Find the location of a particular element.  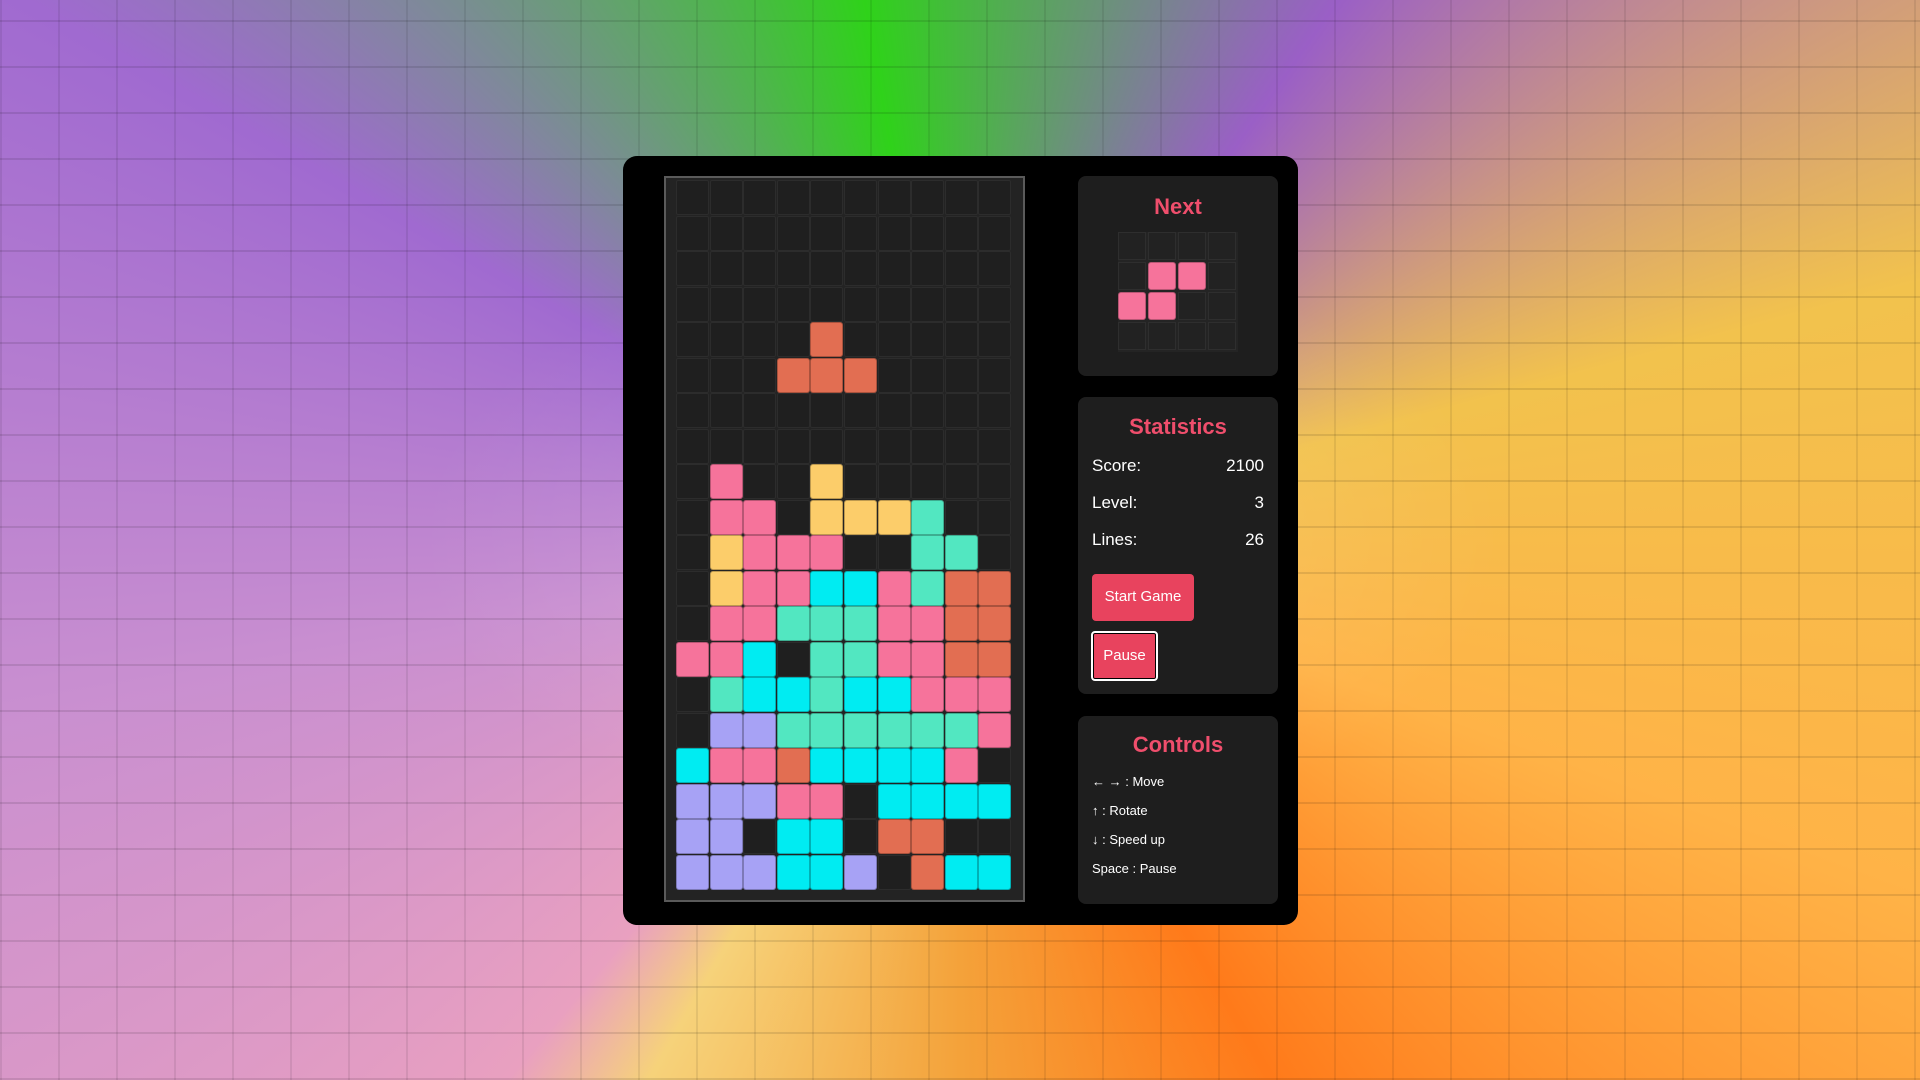

pause-button: Pause is located at coordinates (1124, 656).